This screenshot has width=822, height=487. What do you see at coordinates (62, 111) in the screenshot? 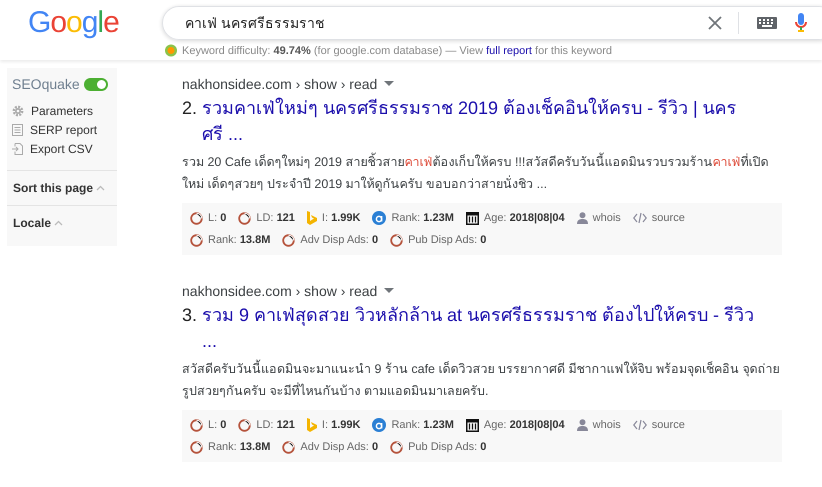
I see `sidebar-item: Parameters` at bounding box center [62, 111].